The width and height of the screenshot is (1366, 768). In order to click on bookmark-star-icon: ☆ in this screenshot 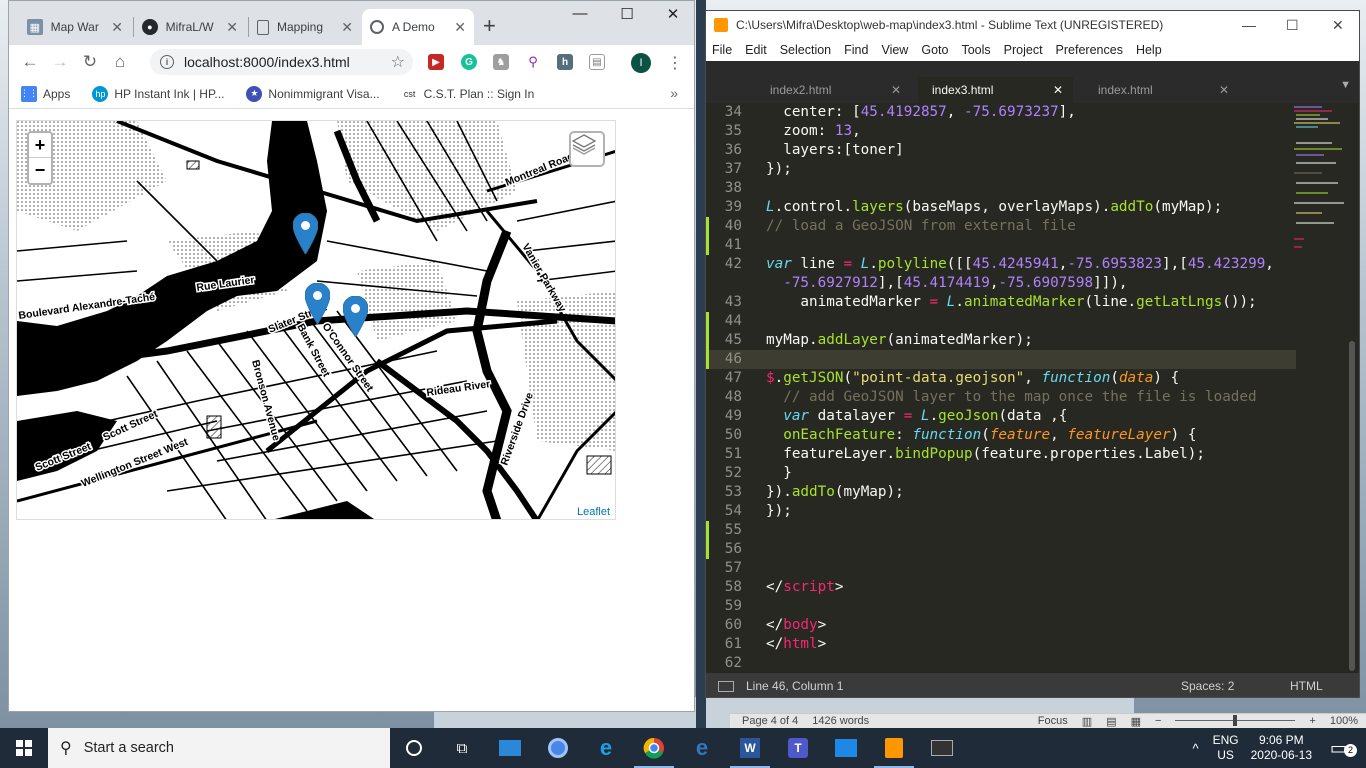, I will do `click(398, 62)`.